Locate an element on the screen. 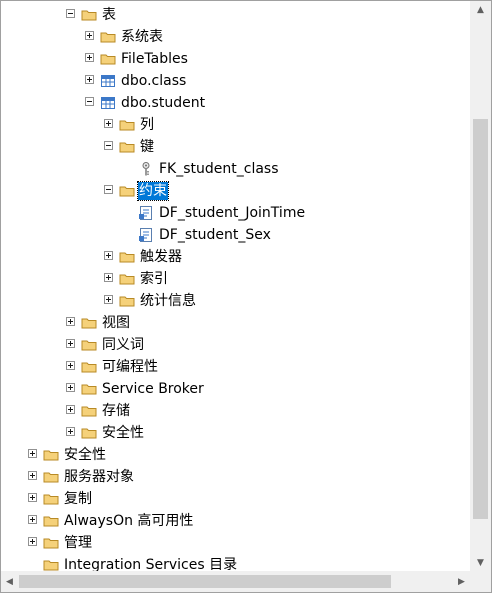  tree-node-label: 视图 is located at coordinates (116, 323).